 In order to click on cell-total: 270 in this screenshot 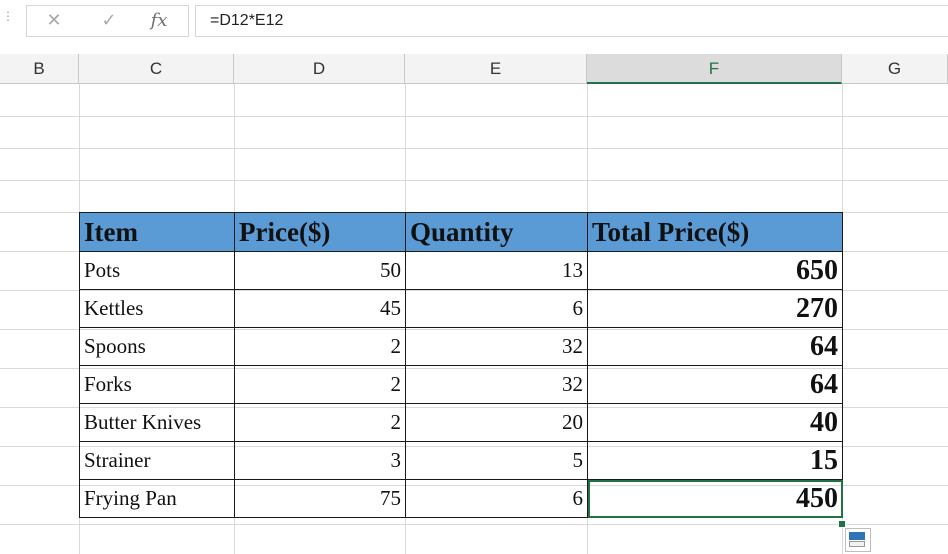, I will do `click(715, 308)`.